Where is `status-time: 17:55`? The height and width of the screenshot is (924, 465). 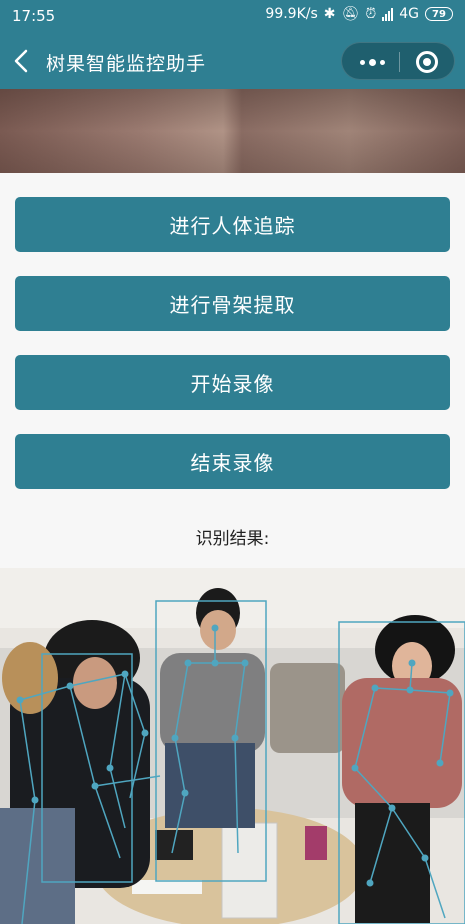 status-time: 17:55 is located at coordinates (34, 16).